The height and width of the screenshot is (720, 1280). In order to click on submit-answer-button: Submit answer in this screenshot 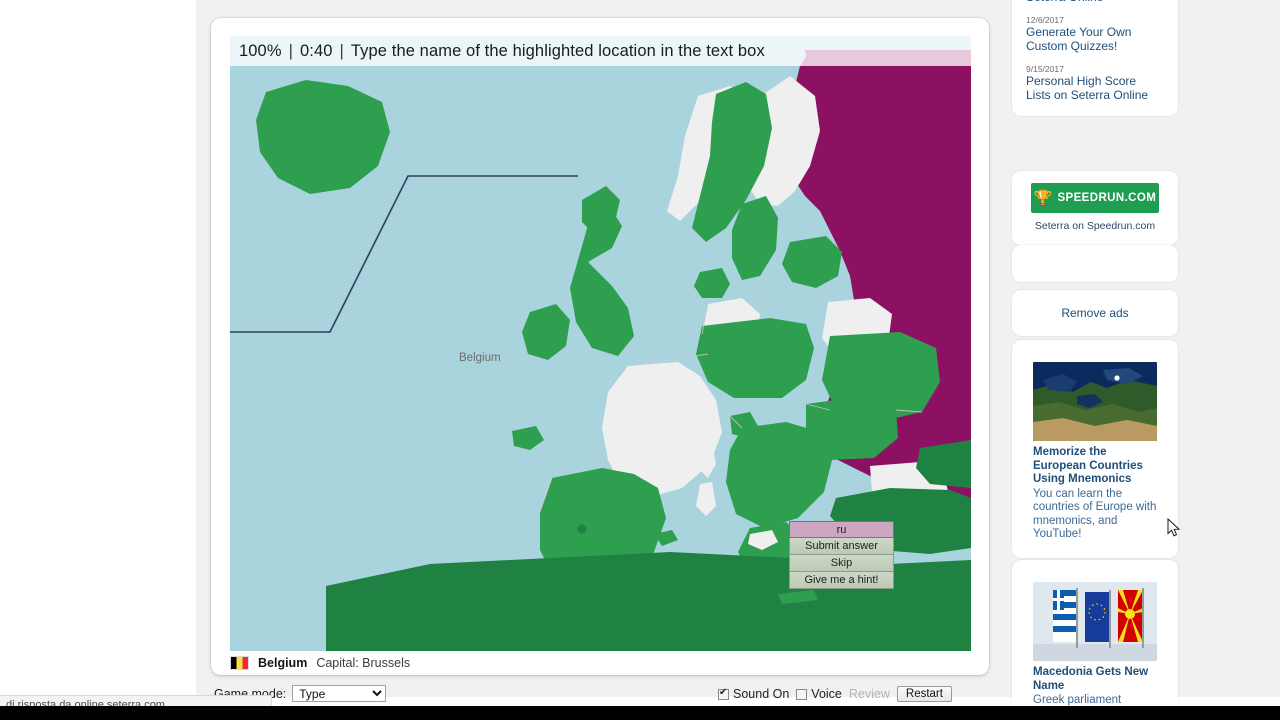, I will do `click(841, 546)`.